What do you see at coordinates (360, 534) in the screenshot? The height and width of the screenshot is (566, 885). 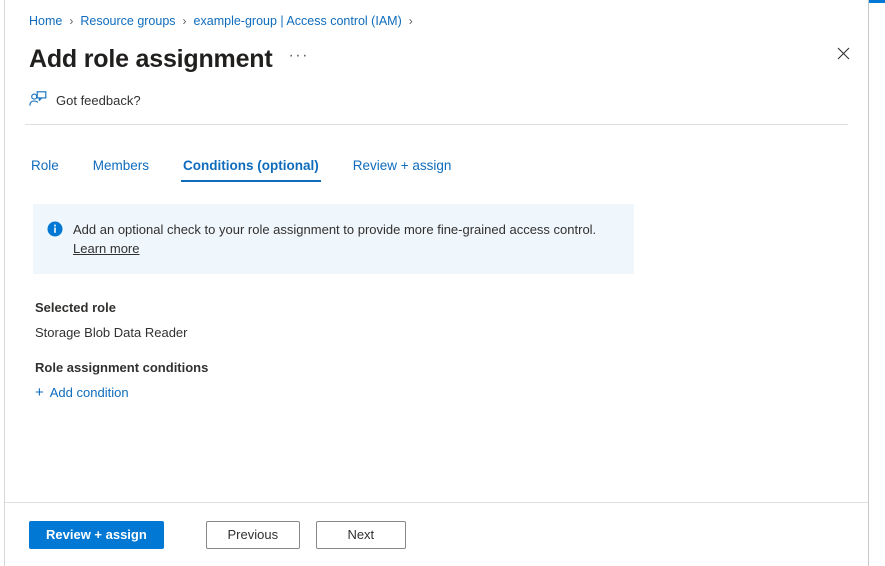 I see `next-button: Next` at bounding box center [360, 534].